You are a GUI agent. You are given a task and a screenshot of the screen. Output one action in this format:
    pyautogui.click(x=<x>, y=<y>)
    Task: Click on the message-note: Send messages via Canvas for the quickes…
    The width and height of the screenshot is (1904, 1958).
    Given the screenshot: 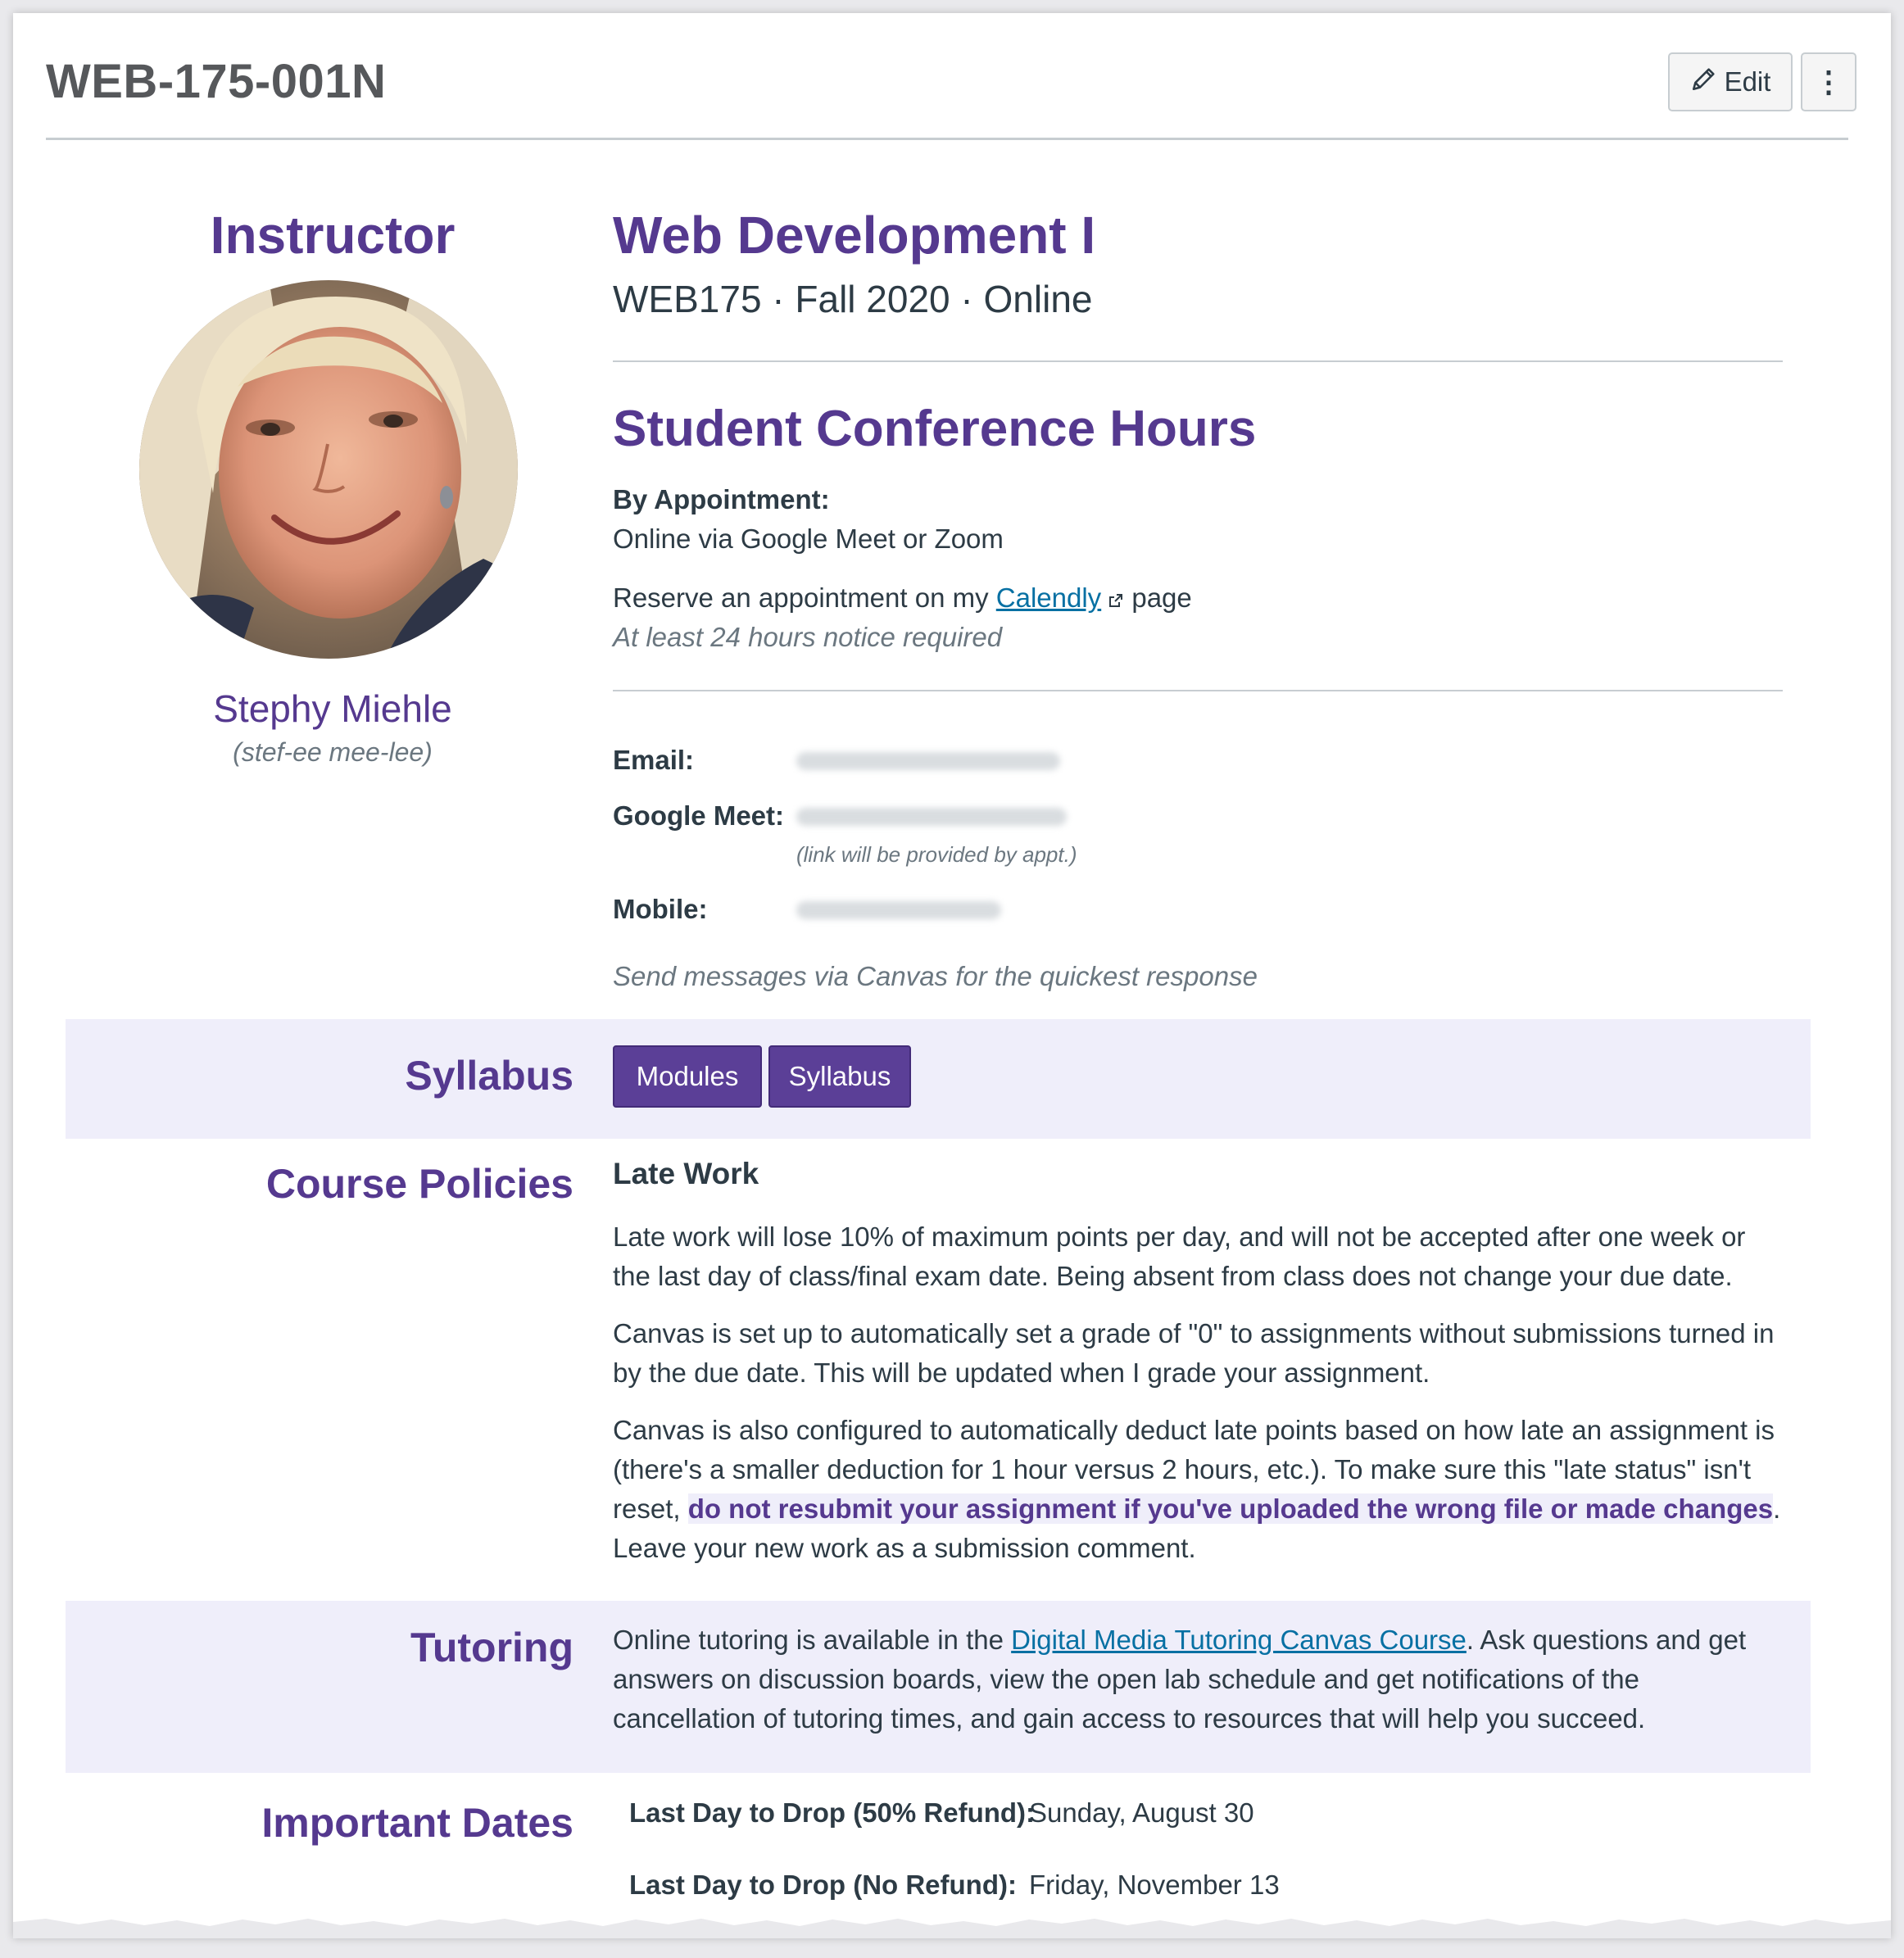 What is the action you would take?
    pyautogui.click(x=935, y=976)
    